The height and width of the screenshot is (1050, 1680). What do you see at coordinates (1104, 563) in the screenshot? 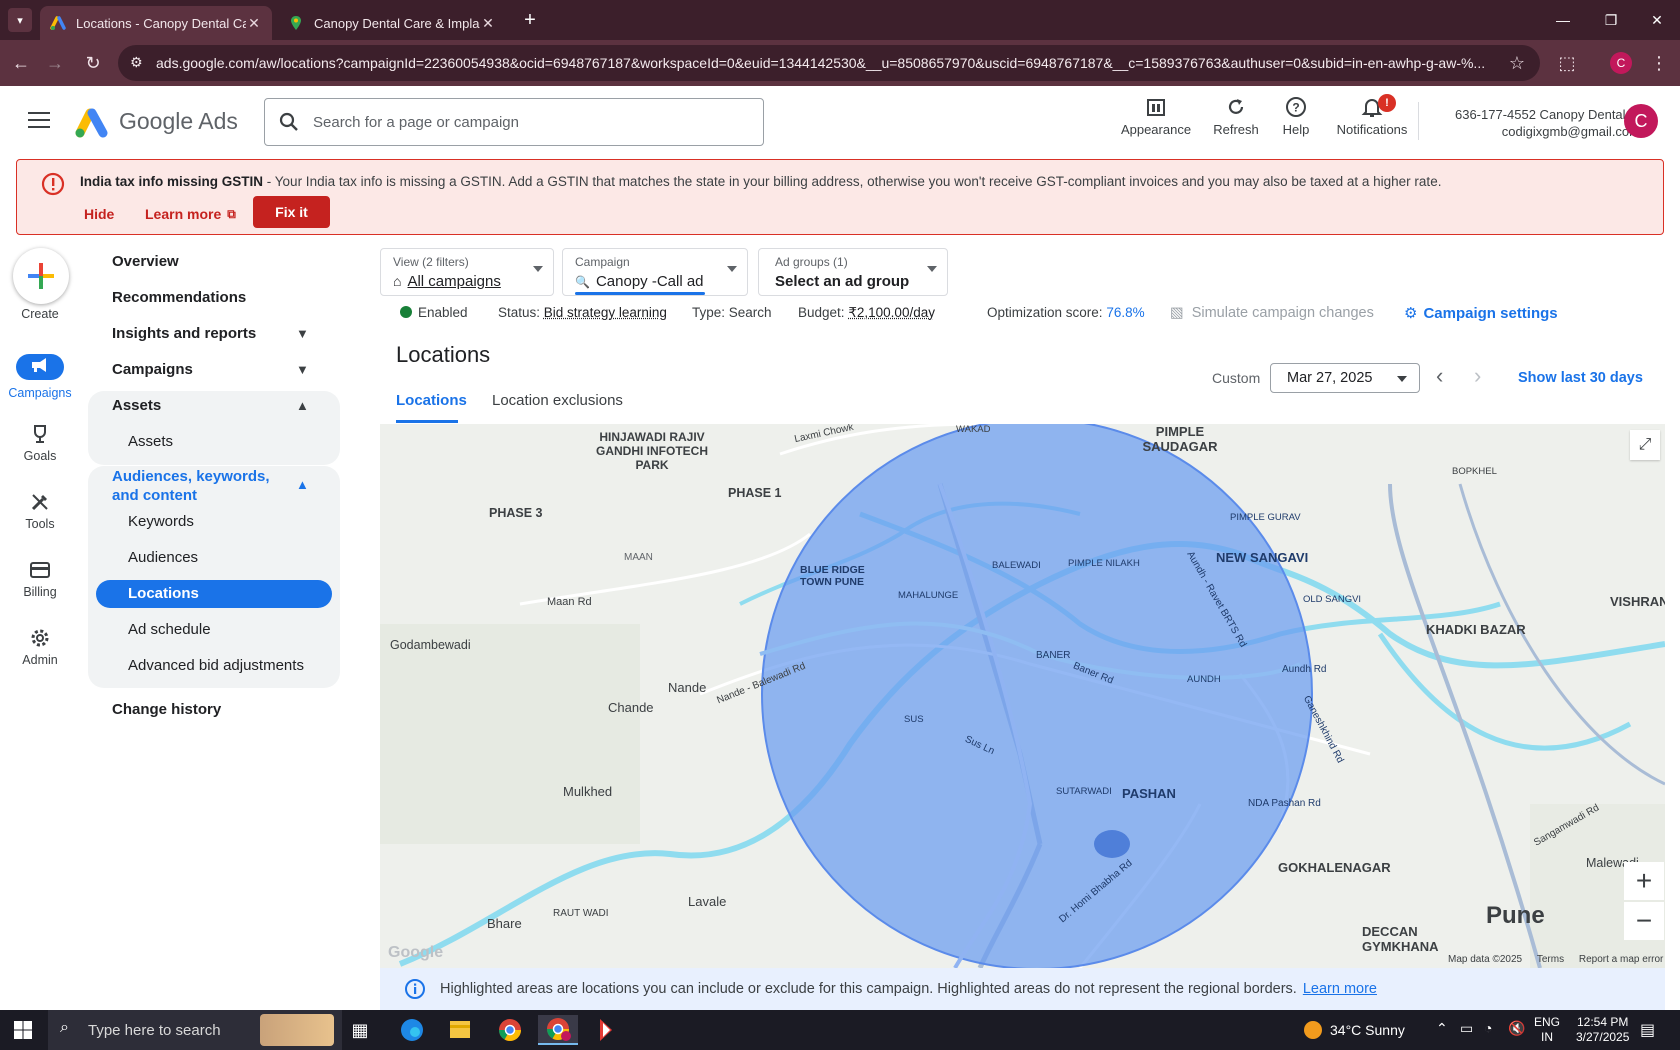
I see `map-label: PIMPLE NILAKH` at bounding box center [1104, 563].